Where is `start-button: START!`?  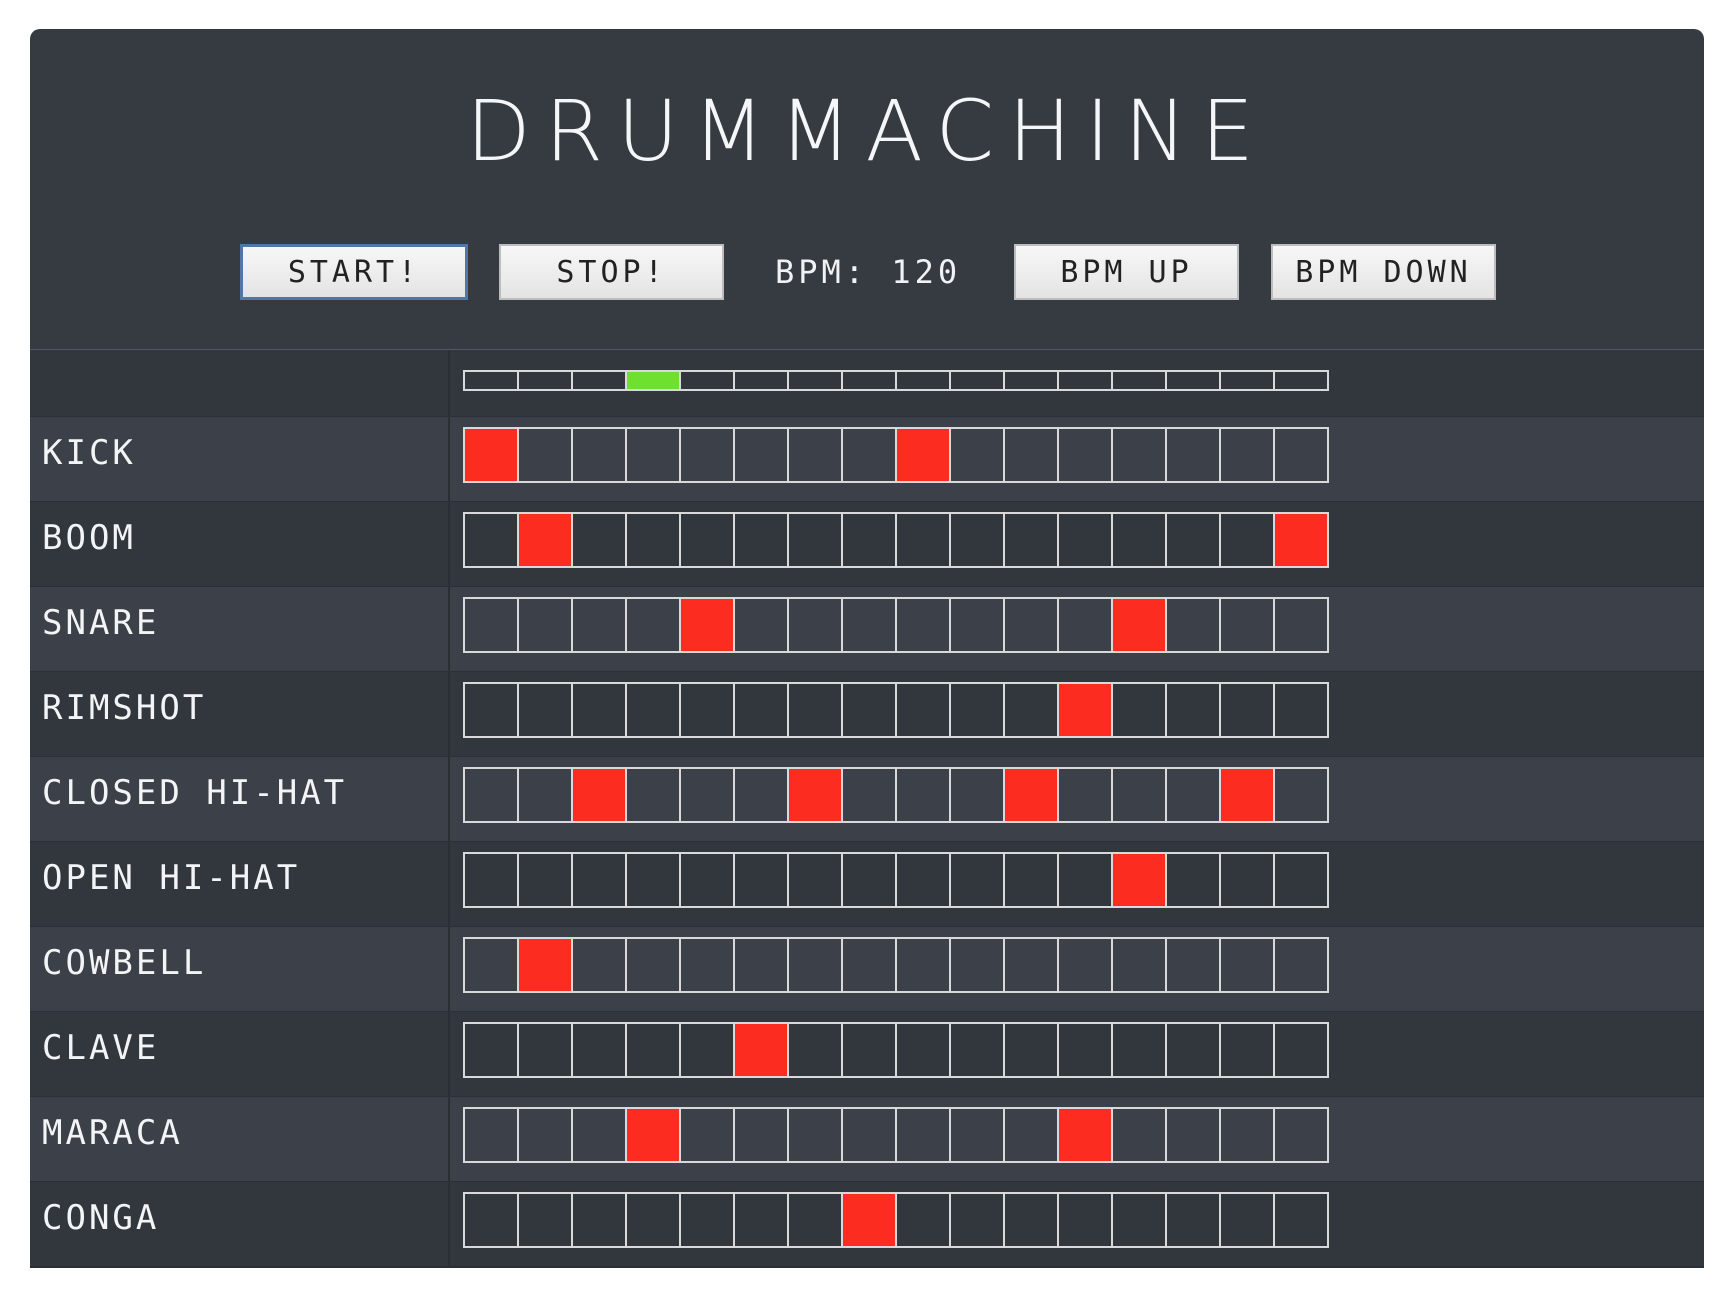
start-button: START! is located at coordinates (354, 272).